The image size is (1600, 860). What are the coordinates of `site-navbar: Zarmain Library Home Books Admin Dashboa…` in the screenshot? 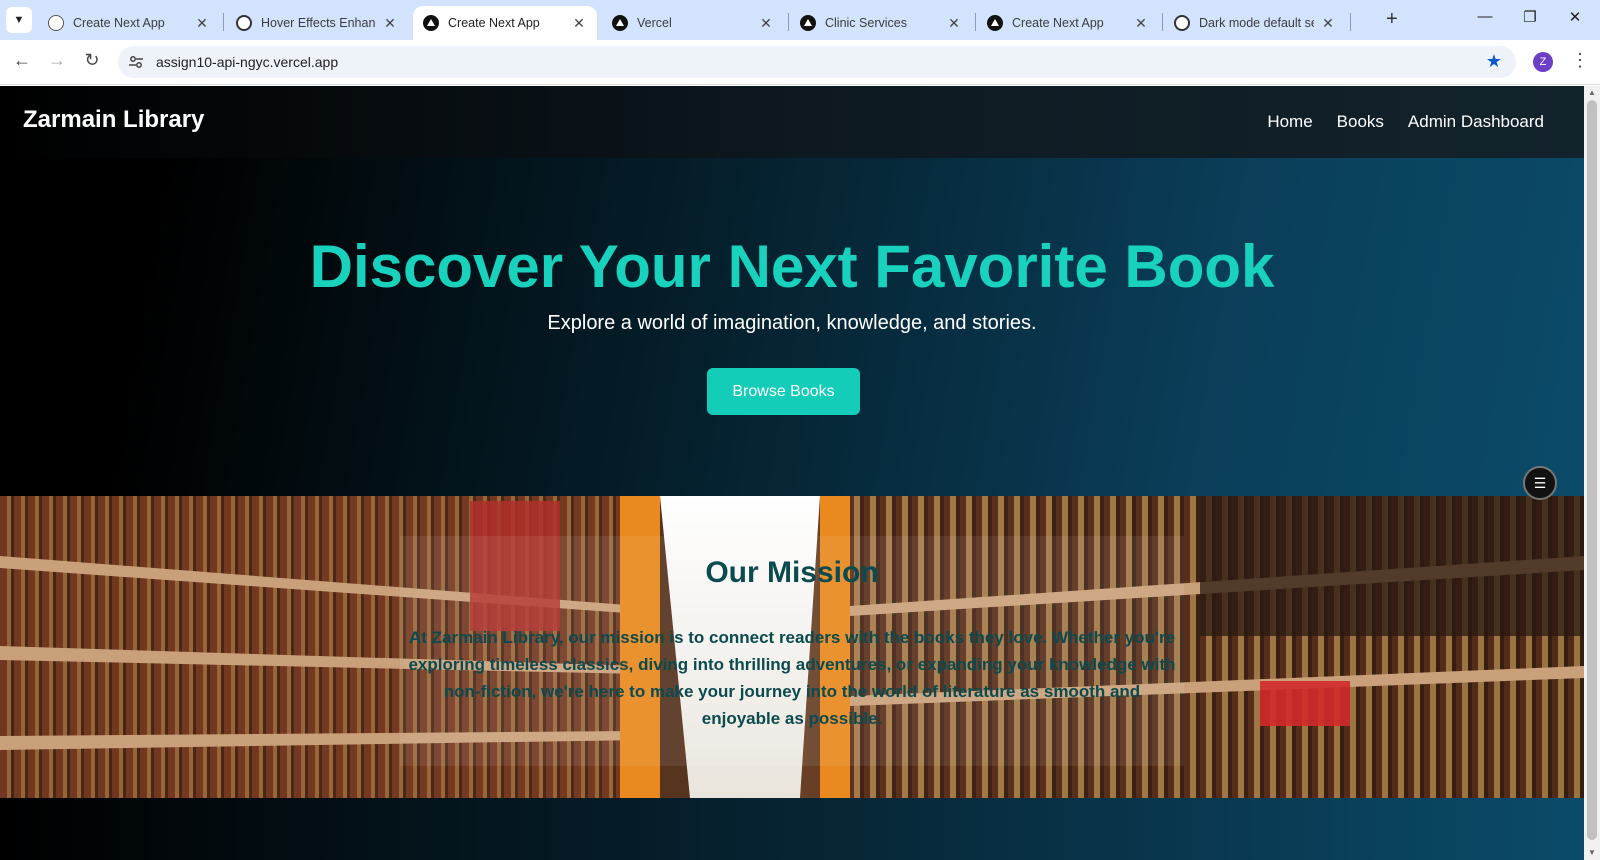 It's located at (792, 122).